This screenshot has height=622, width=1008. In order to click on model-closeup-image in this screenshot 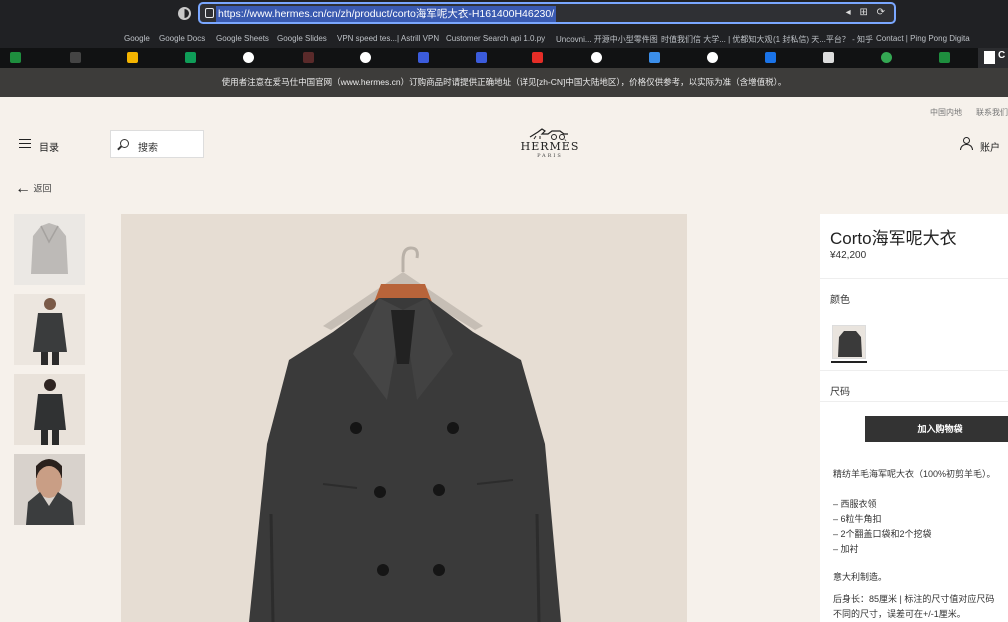, I will do `click(50, 492)`.